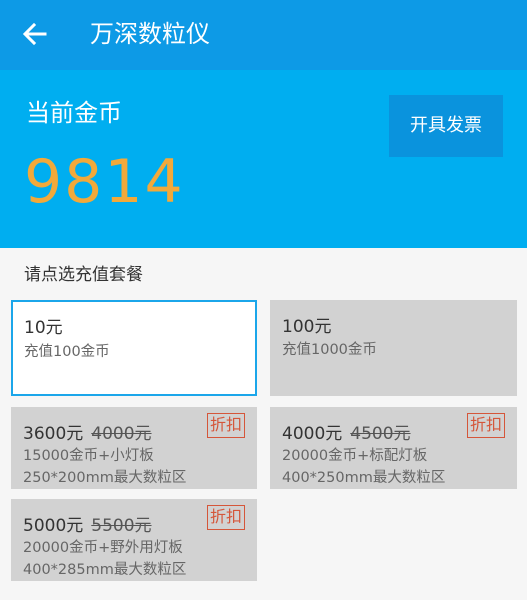 Image resolution: width=527 pixels, height=600 pixels. I want to click on package-original-price: 4500元, so click(380, 434).